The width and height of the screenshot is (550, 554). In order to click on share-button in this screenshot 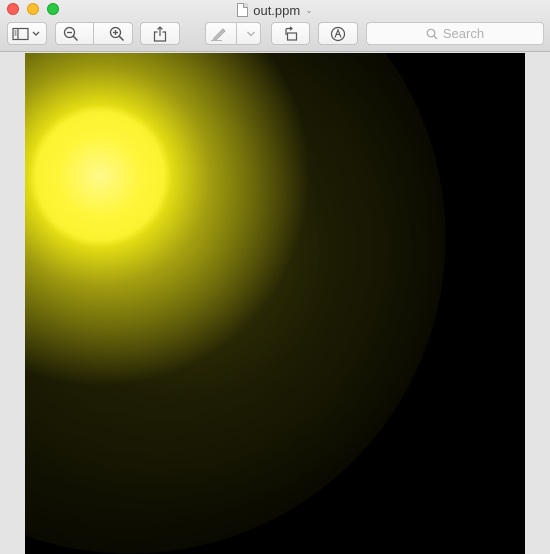, I will do `click(160, 33)`.